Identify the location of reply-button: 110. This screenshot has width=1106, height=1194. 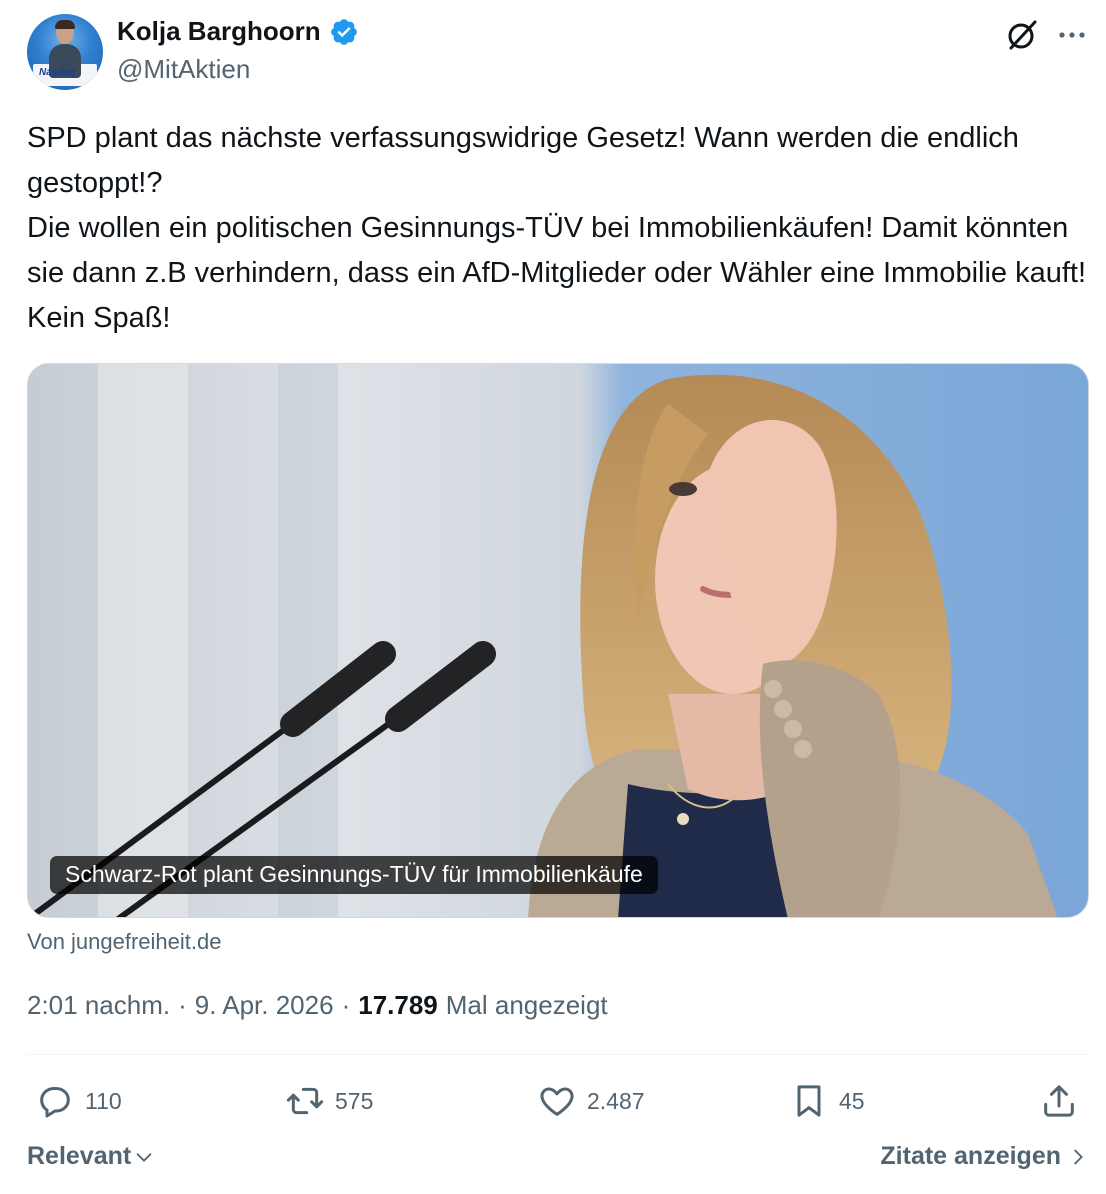
(78, 1101).